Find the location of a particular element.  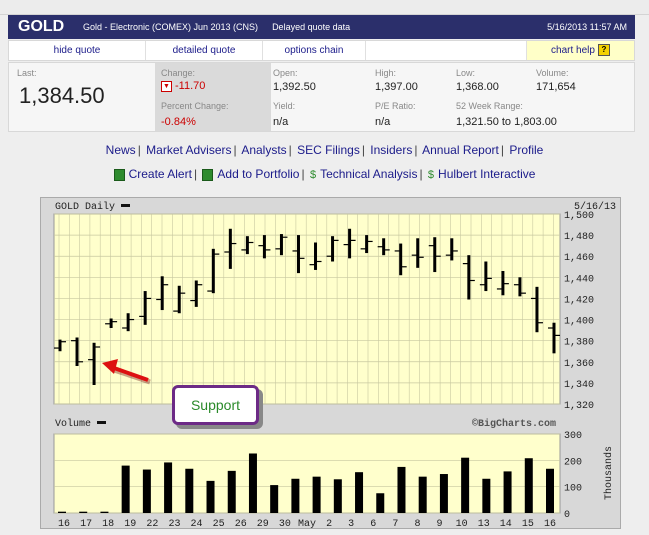

red-arrow-icon is located at coordinates (126, 372).